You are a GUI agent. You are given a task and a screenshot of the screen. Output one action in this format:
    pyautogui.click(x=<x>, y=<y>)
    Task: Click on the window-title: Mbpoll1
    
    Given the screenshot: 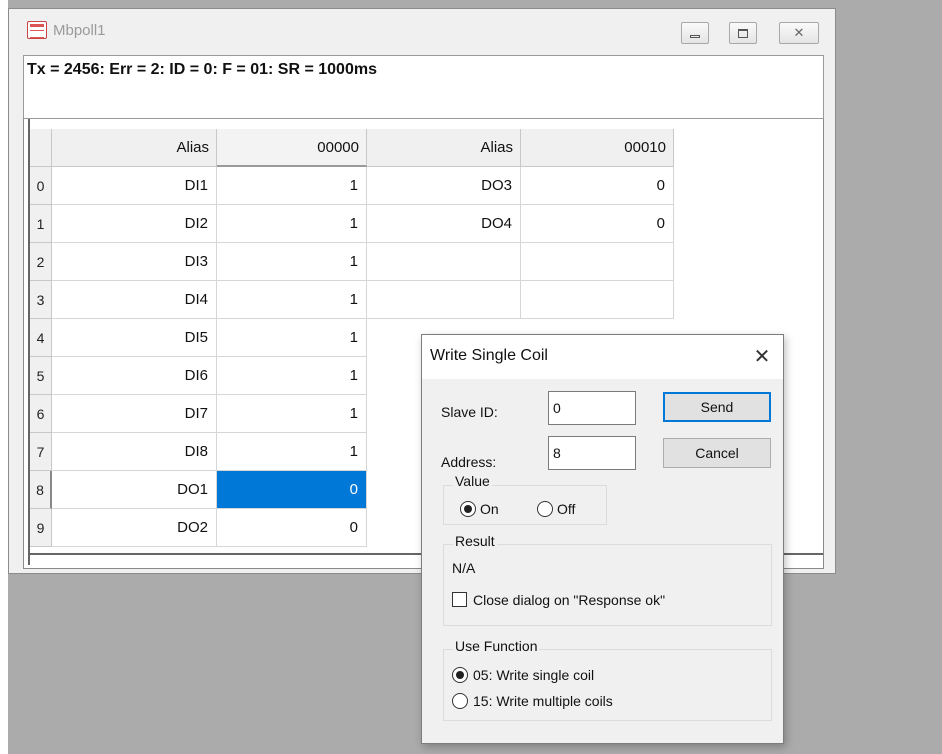 What is the action you would take?
    pyautogui.click(x=79, y=30)
    